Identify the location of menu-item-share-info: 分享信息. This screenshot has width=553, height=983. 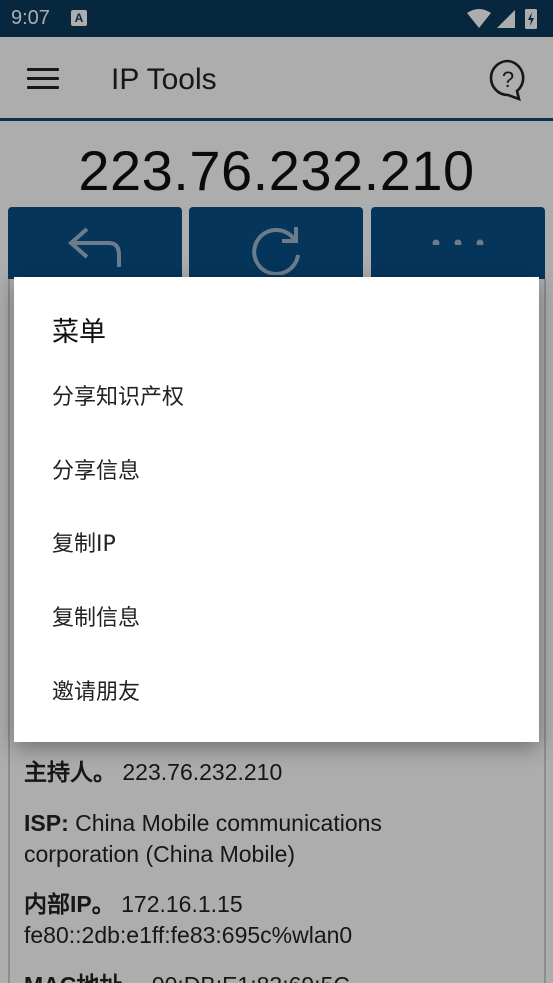
(282, 472).